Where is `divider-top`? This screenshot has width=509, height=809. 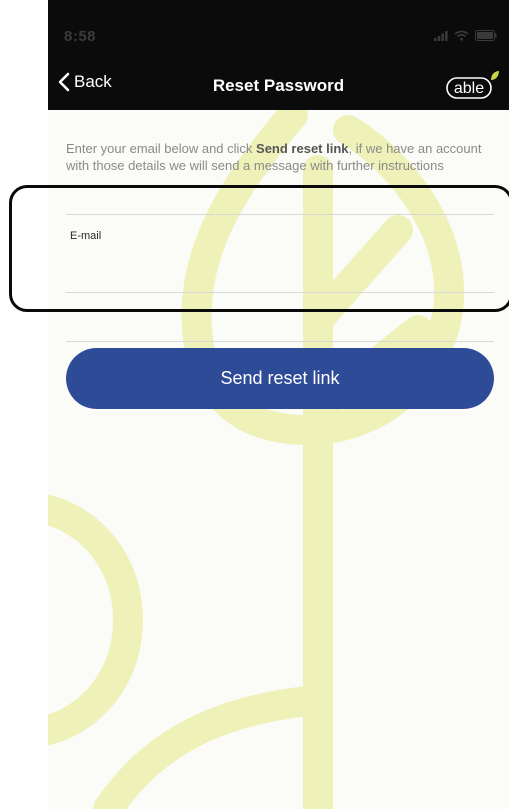
divider-top is located at coordinates (280, 214).